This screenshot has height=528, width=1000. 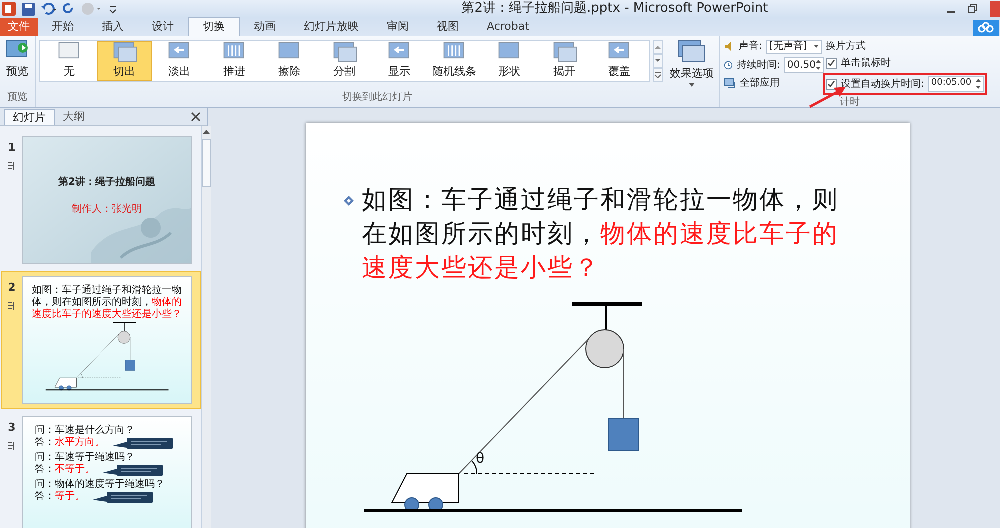 What do you see at coordinates (508, 27) in the screenshot?
I see `ribbon-tab: Acrobat` at bounding box center [508, 27].